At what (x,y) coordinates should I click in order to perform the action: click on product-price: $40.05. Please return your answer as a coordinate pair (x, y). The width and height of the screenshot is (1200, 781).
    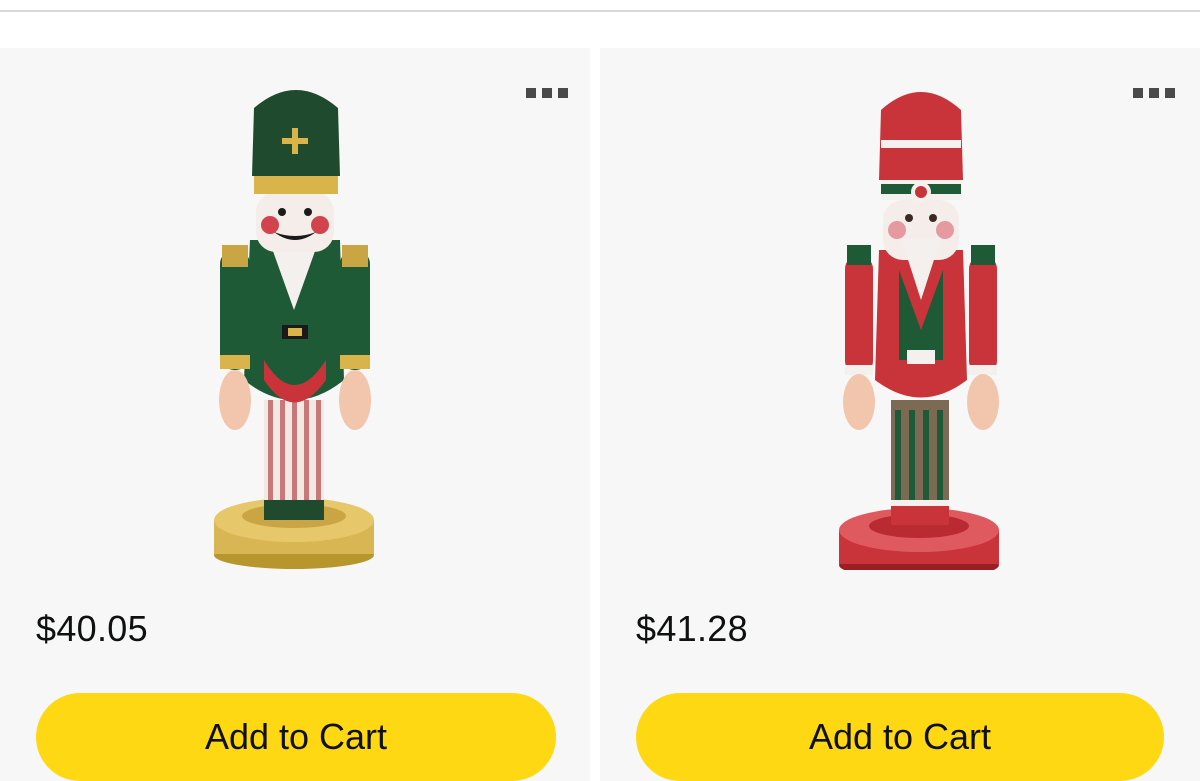
    Looking at the image, I should click on (92, 628).